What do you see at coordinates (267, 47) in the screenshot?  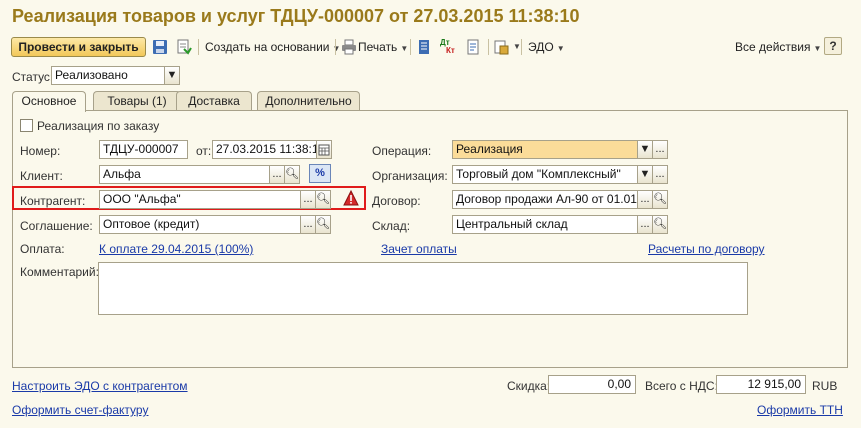 I see `create-based-on-label: Создать на основании` at bounding box center [267, 47].